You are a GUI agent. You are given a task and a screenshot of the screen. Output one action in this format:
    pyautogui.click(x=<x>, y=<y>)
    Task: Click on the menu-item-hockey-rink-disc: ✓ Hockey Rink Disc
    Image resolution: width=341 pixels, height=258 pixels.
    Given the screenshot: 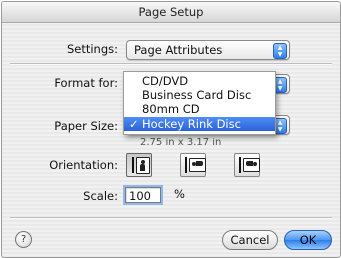 What is the action you would take?
    pyautogui.click(x=199, y=124)
    